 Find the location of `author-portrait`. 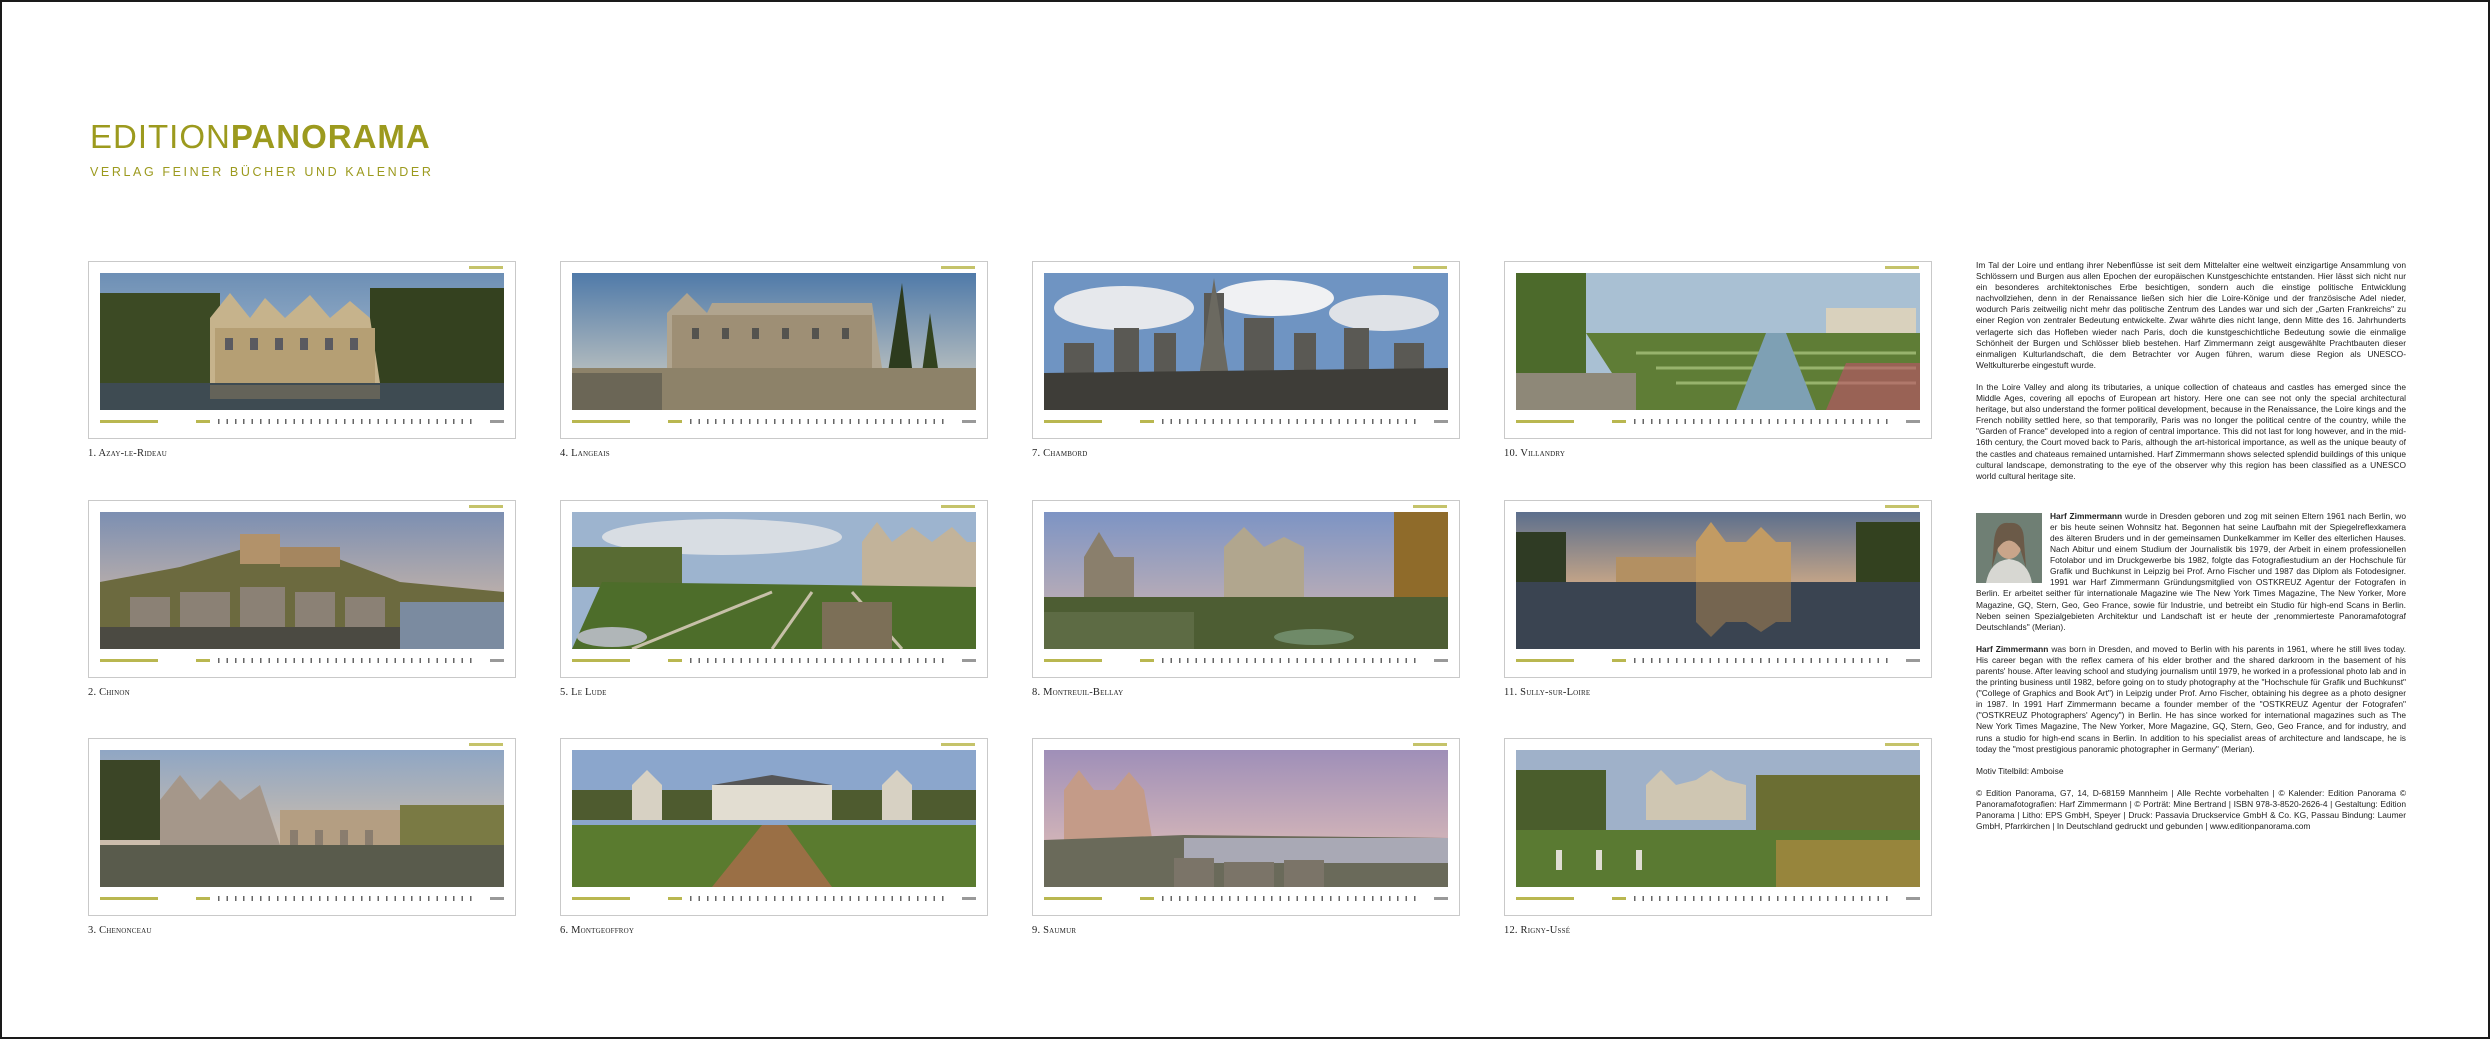

author-portrait is located at coordinates (2009, 547).